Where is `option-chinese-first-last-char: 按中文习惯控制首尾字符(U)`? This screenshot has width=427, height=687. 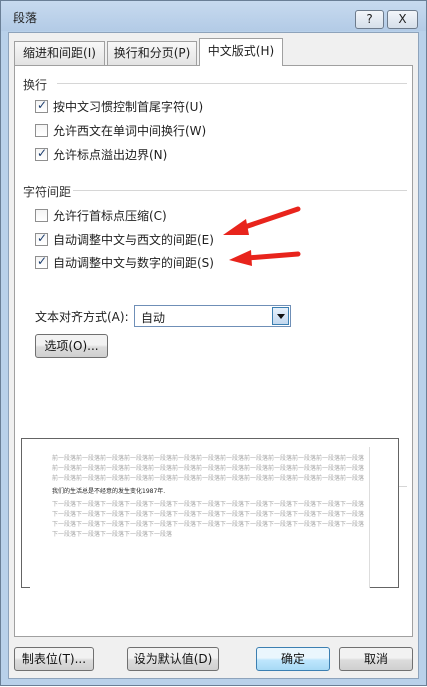
option-chinese-first-last-char: 按中文习惯控制首尾字符(U) is located at coordinates (119, 106).